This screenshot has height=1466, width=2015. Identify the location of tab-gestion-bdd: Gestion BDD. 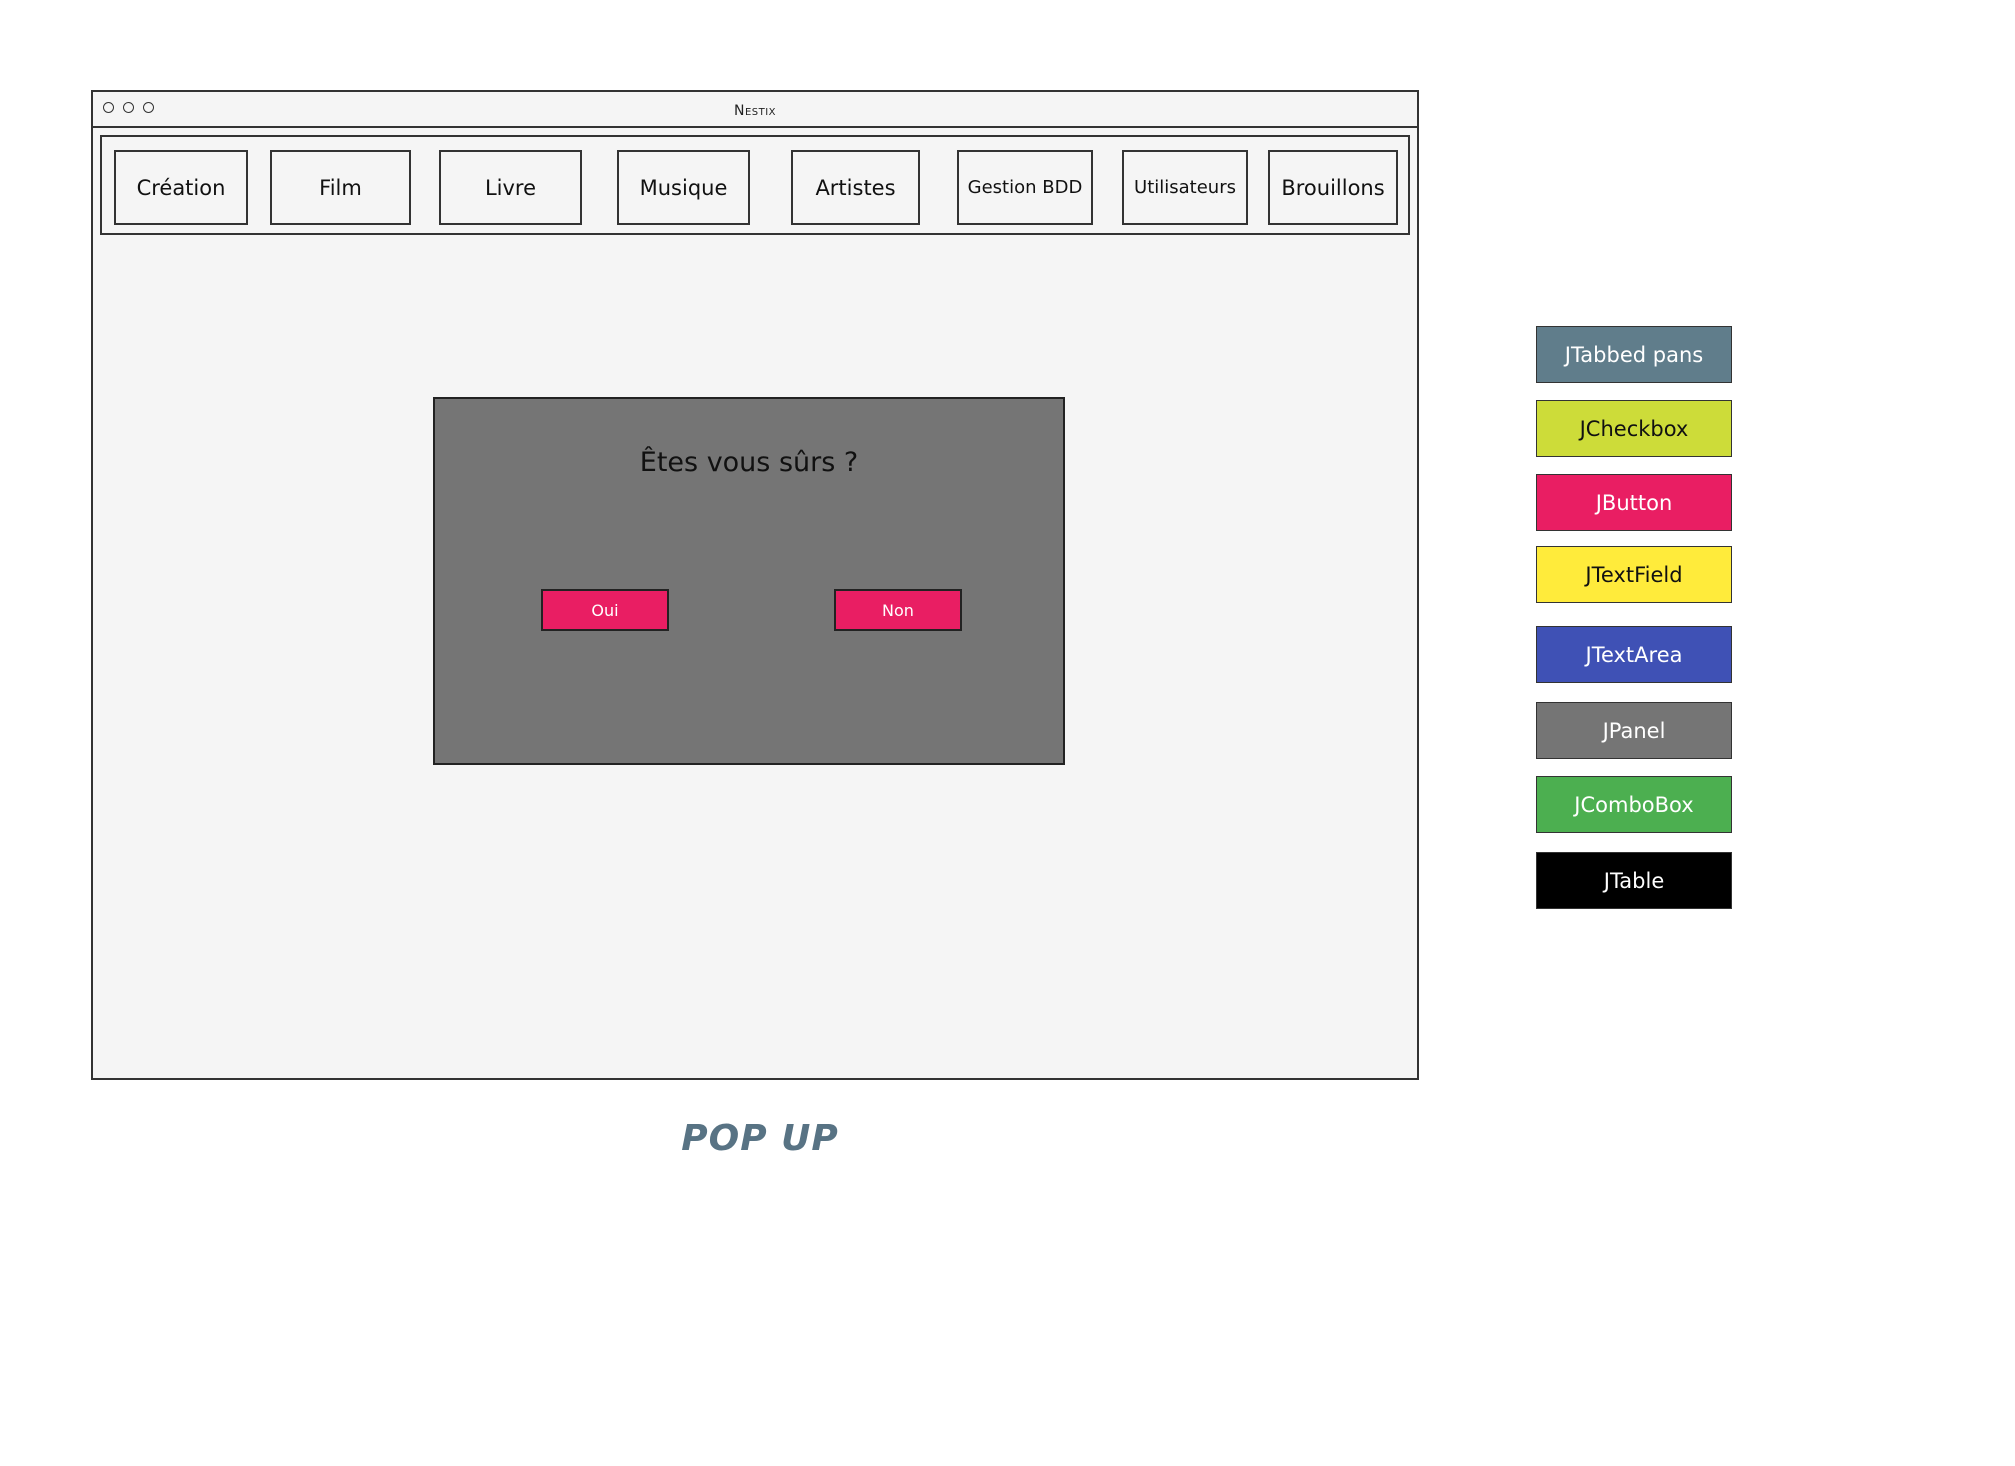
(1025, 187).